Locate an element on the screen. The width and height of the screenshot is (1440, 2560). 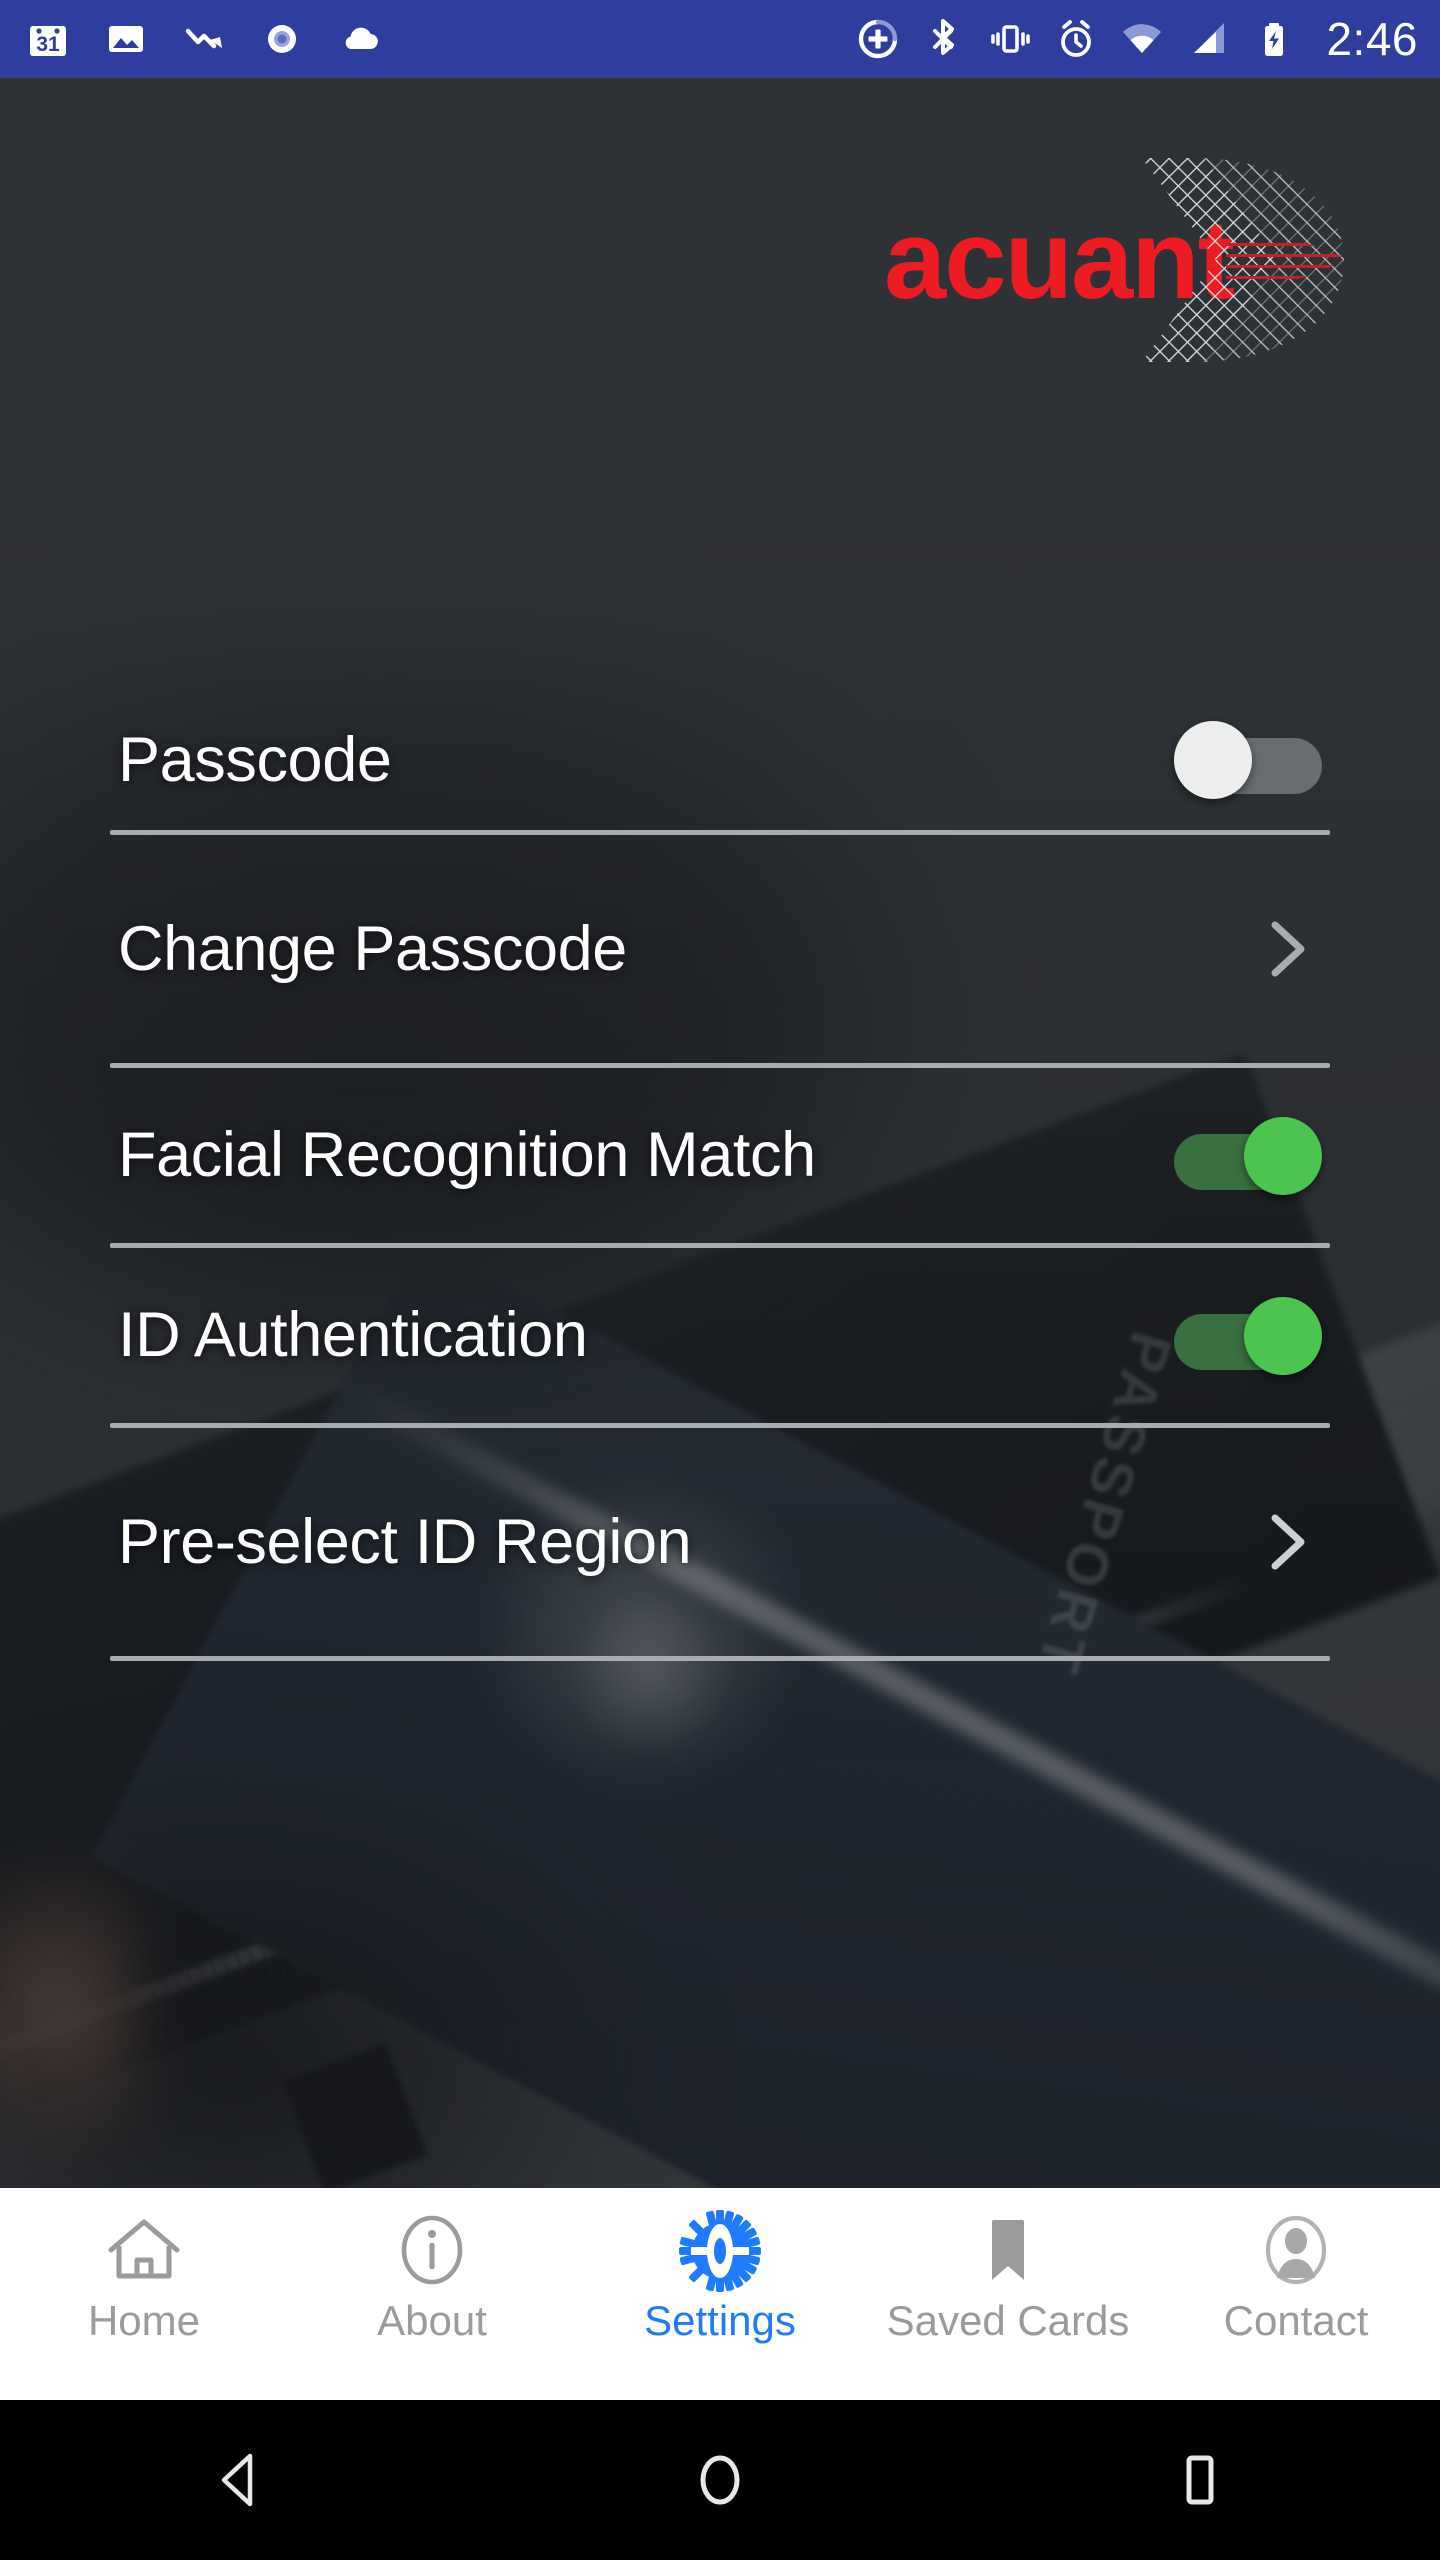
cloud-icon is located at coordinates (360, 39).